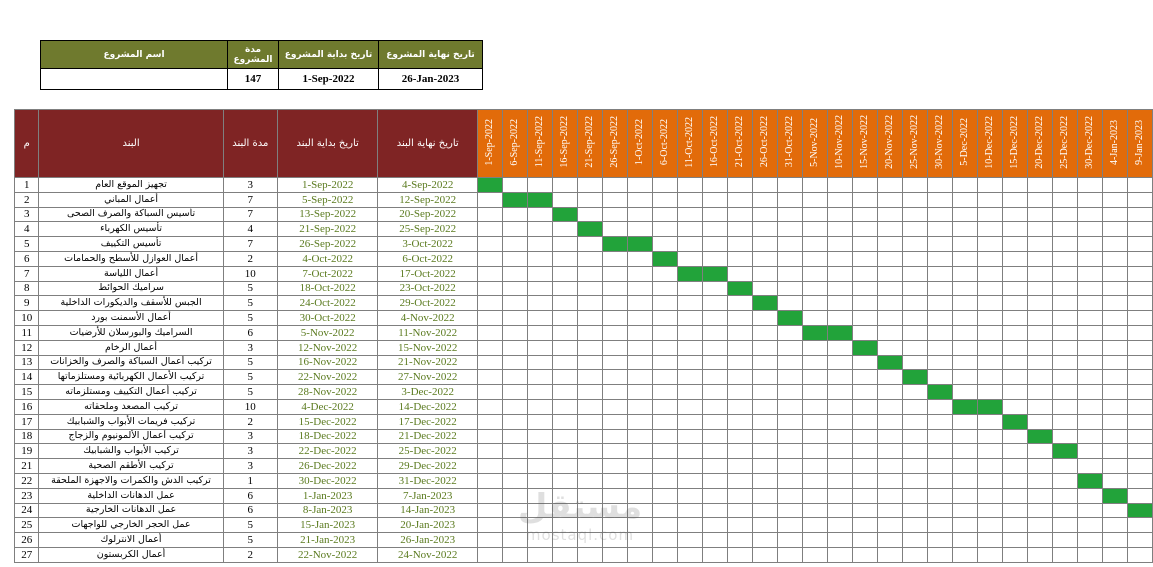  I want to click on item-start-cell: 22-Dec-2022, so click(327, 451).